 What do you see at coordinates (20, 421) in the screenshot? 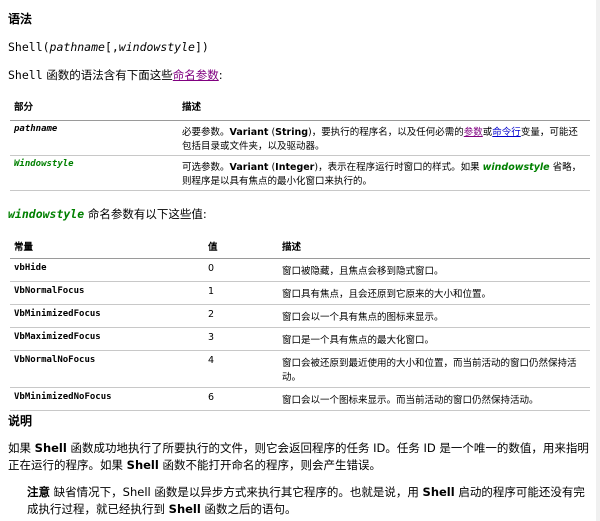
I see `remarks-heading: 说明` at bounding box center [20, 421].